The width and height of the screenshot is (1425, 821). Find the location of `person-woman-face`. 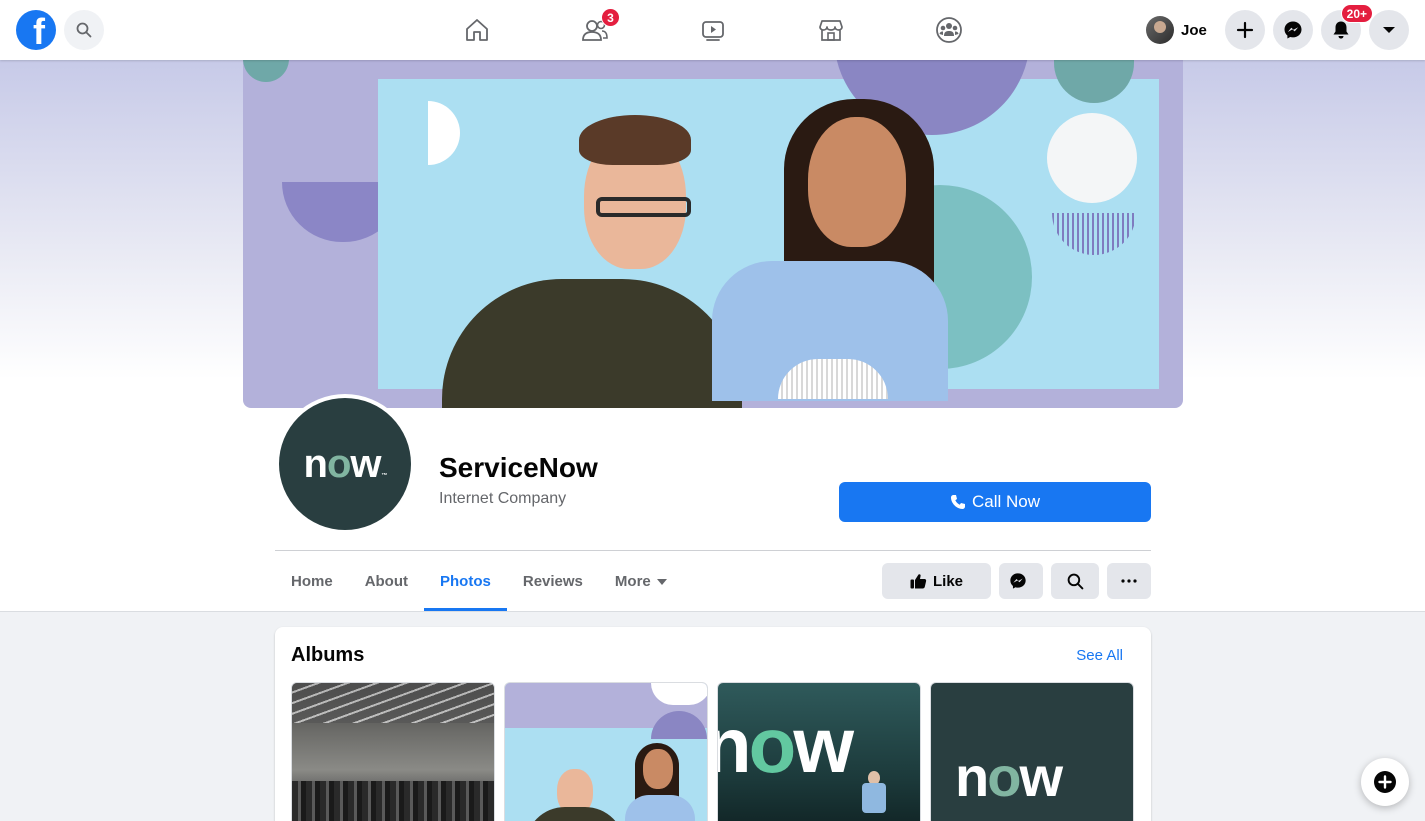

person-woman-face is located at coordinates (857, 182).